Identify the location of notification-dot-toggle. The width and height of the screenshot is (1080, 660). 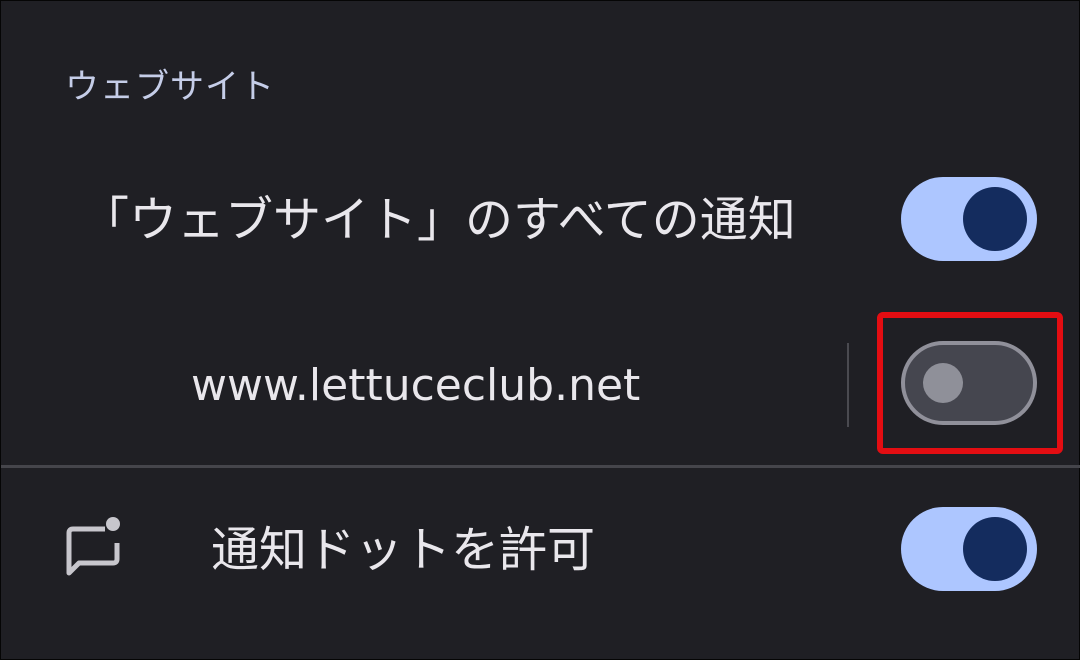
(969, 549).